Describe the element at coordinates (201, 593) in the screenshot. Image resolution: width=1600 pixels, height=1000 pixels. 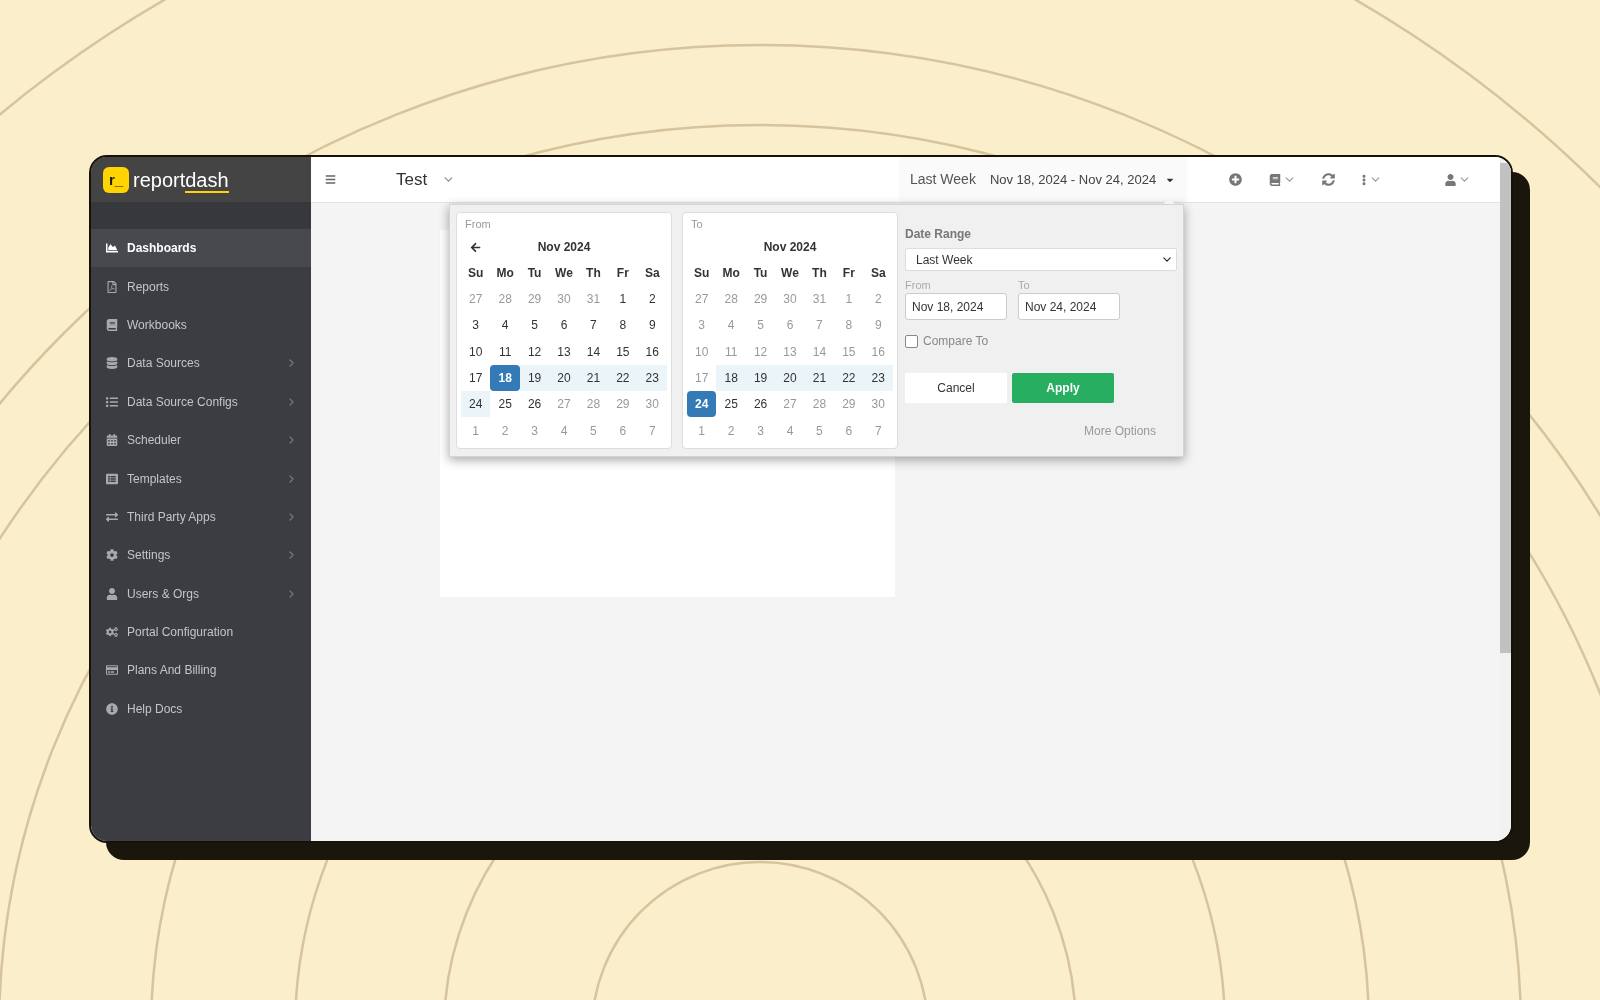
I see `sidebar-item: Users & Orgs` at that location.